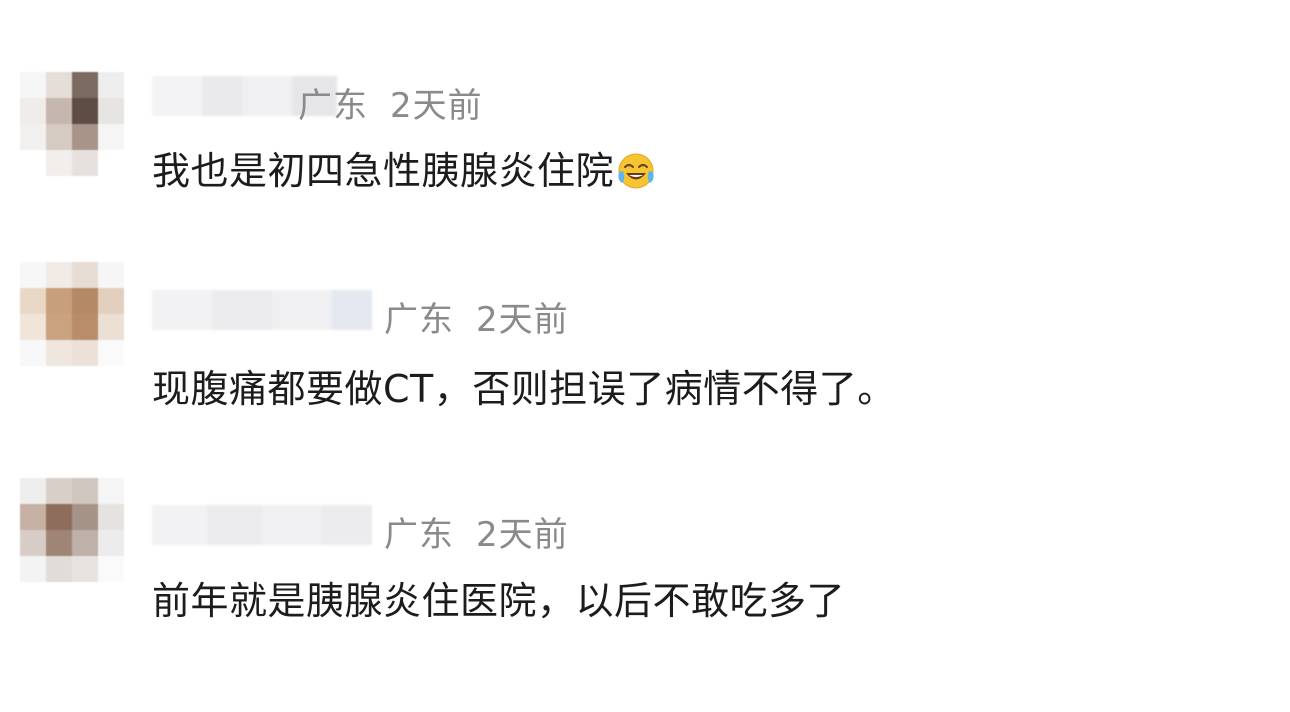  Describe the element at coordinates (499, 601) in the screenshot. I see `comment-body: 前年就是胰腺炎住医院，以后不敢吃多了` at that location.